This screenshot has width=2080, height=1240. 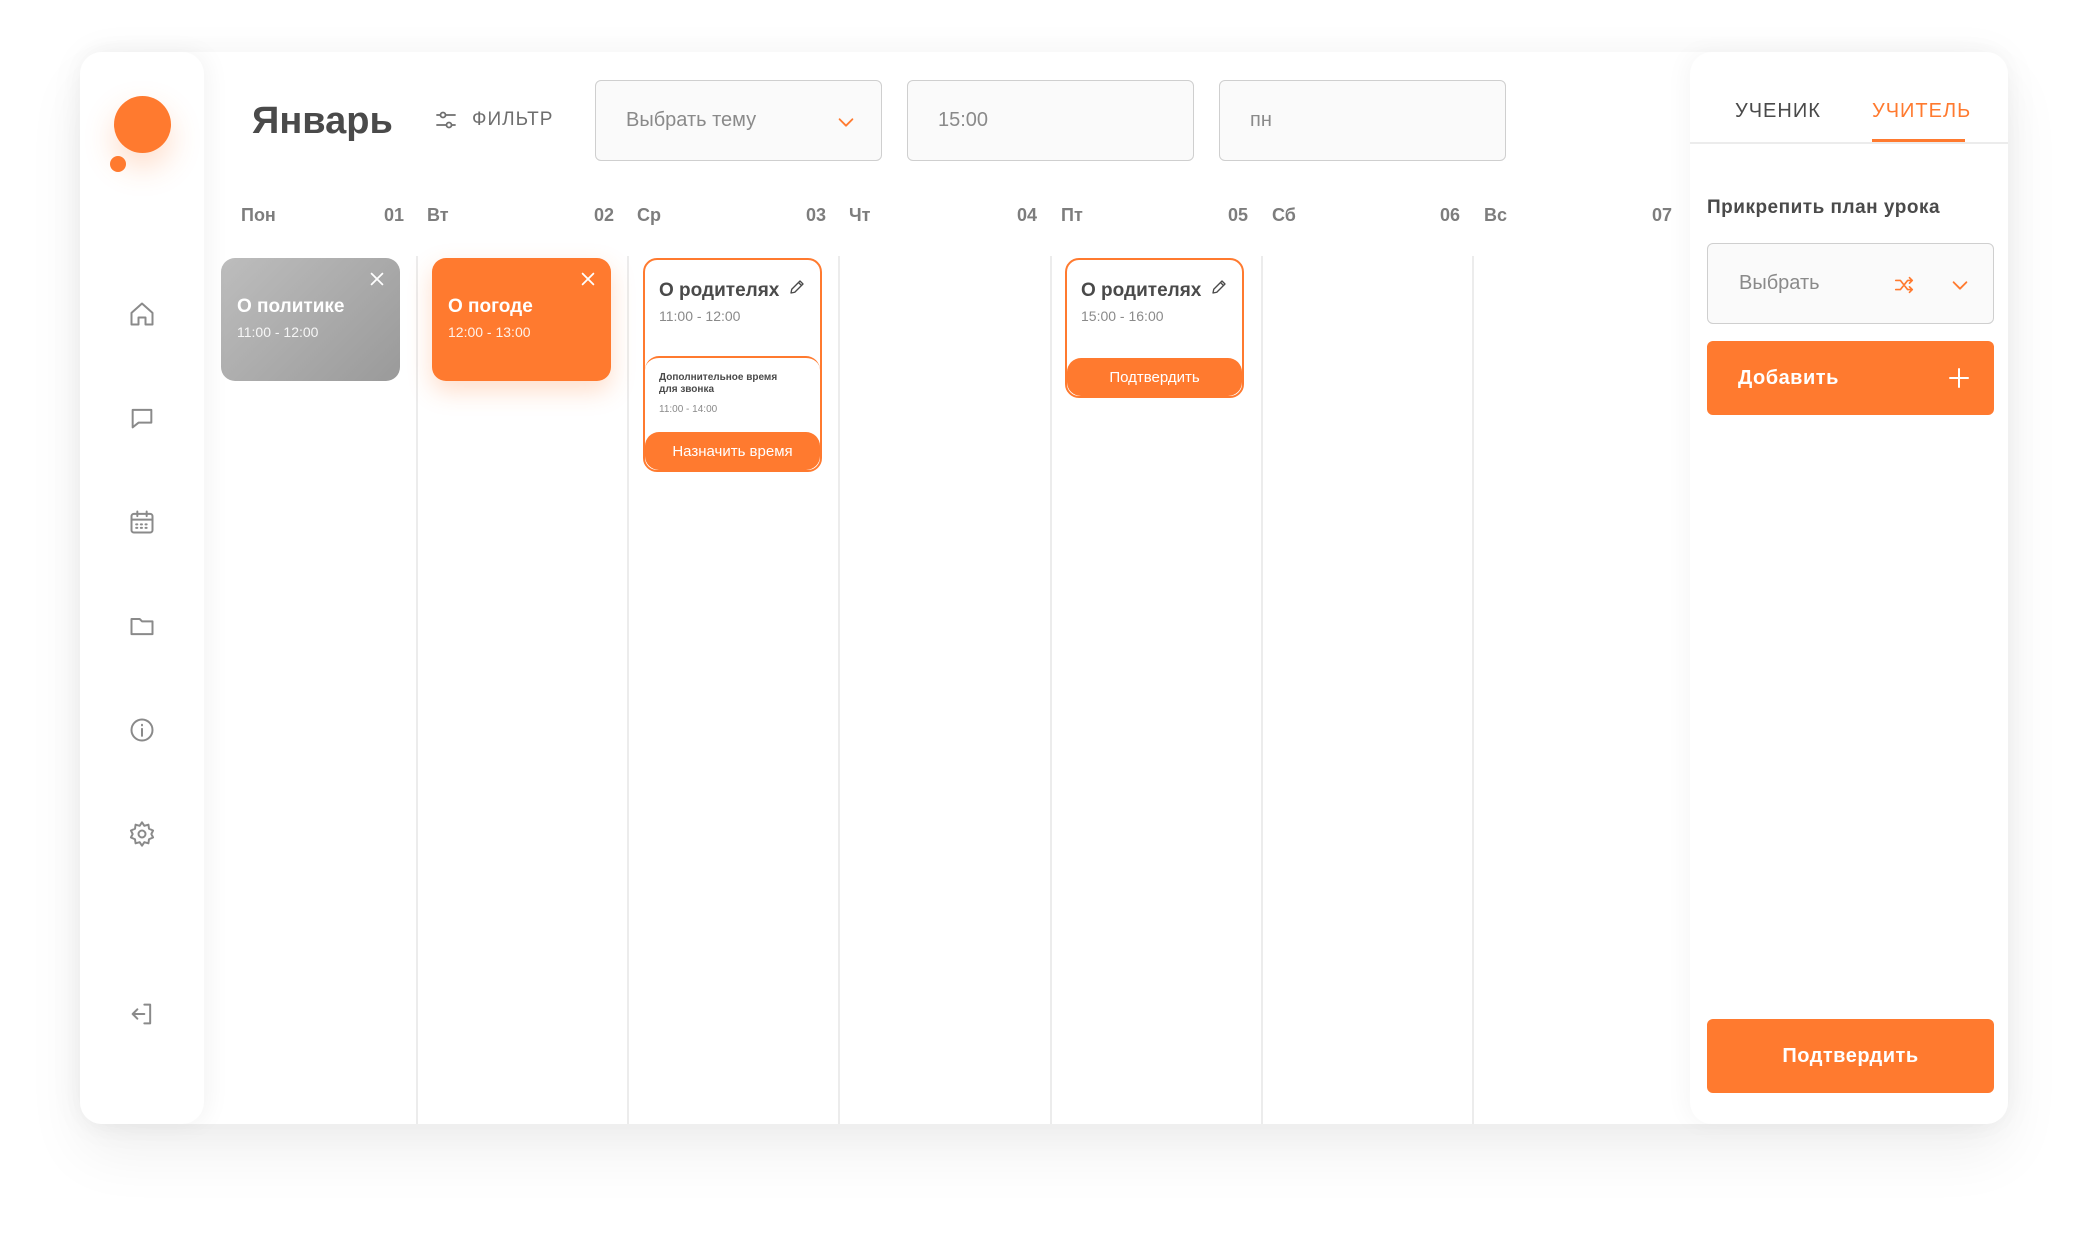 I want to click on day-number: 05, so click(x=1238, y=215).